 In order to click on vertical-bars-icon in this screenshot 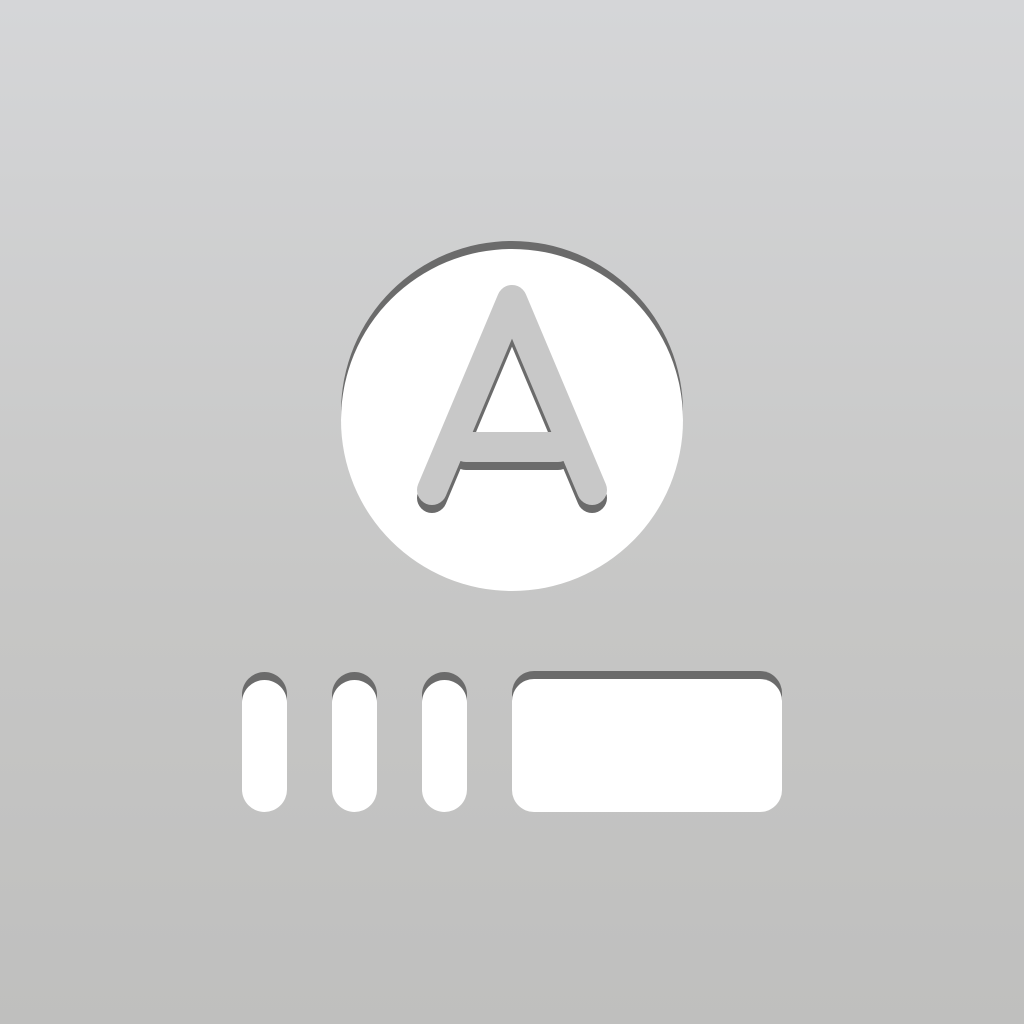, I will do `click(354, 742)`.